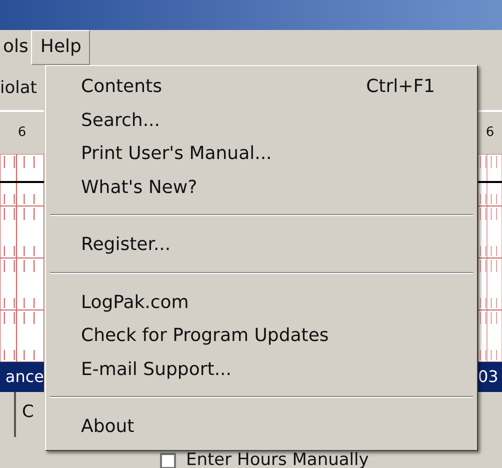 This screenshot has width=502, height=468. I want to click on status-text: 03, so click(490, 377).